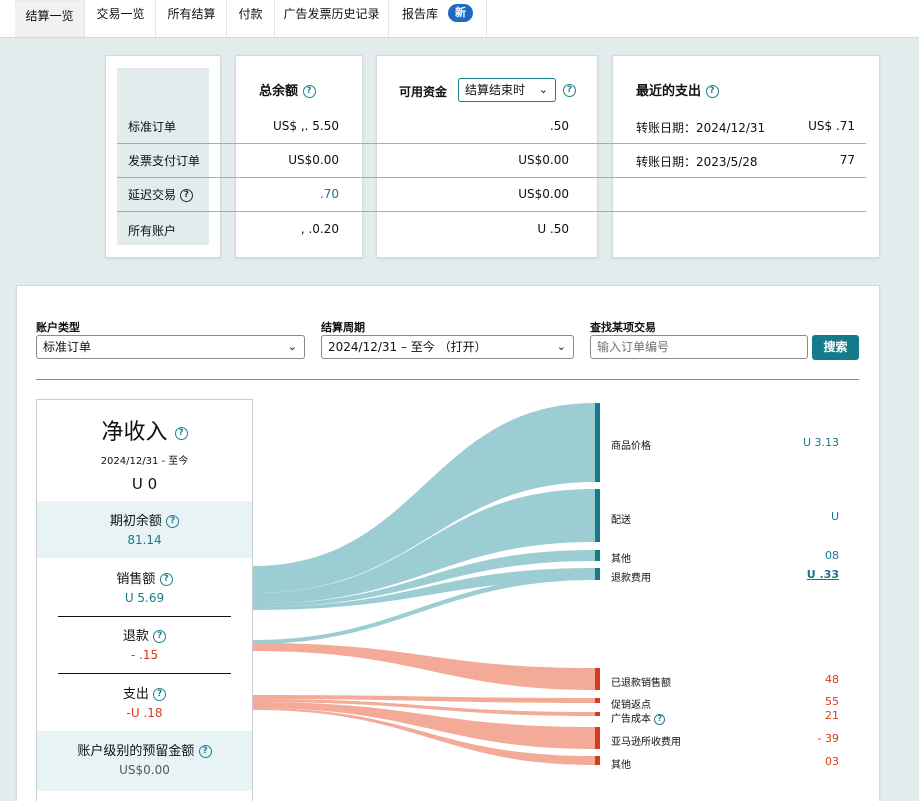 The image size is (919, 801). Describe the element at coordinates (597, 515) in the screenshot. I see `node-shipping` at that location.